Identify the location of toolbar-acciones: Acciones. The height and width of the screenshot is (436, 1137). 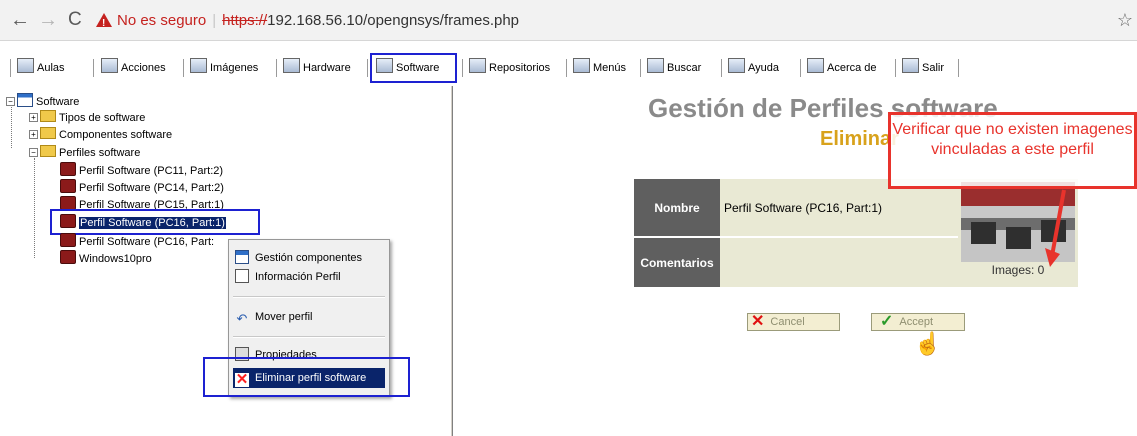
(133, 68).